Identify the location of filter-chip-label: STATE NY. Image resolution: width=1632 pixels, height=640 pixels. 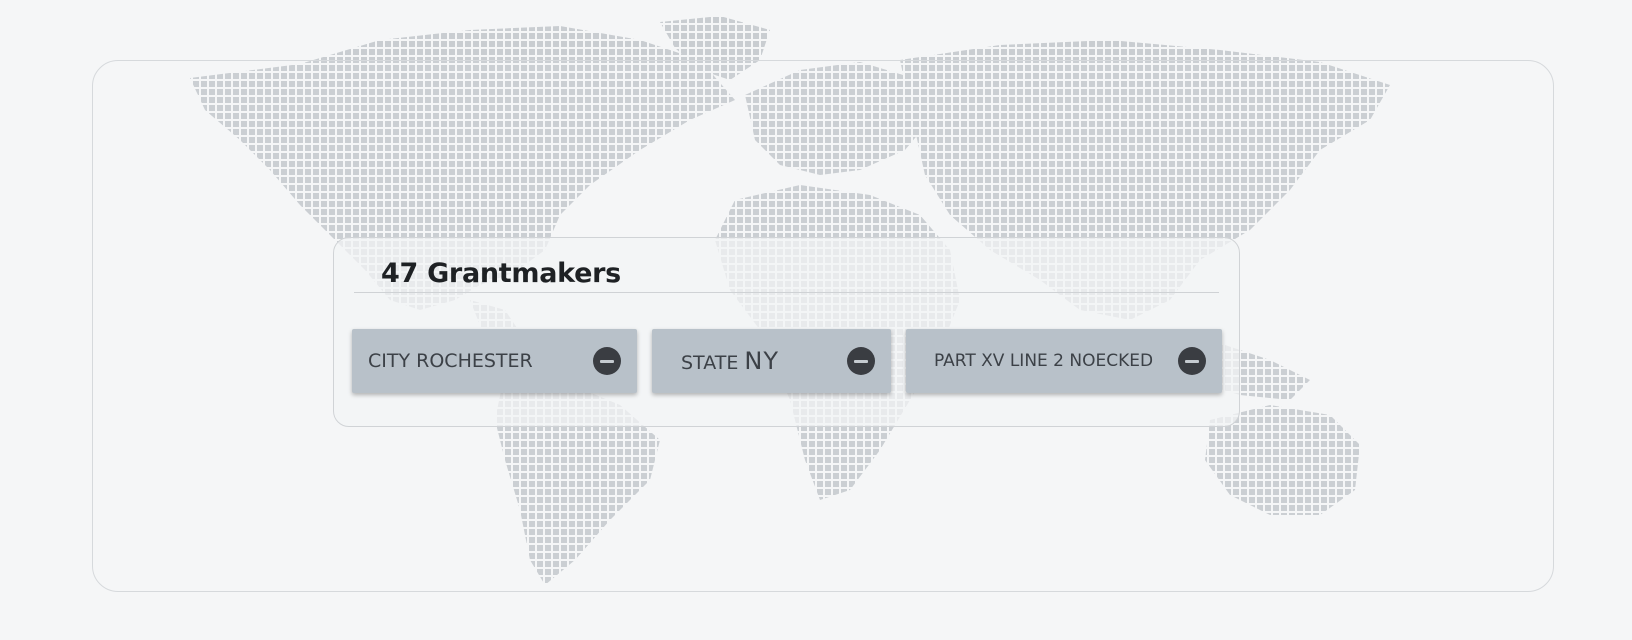
(764, 361).